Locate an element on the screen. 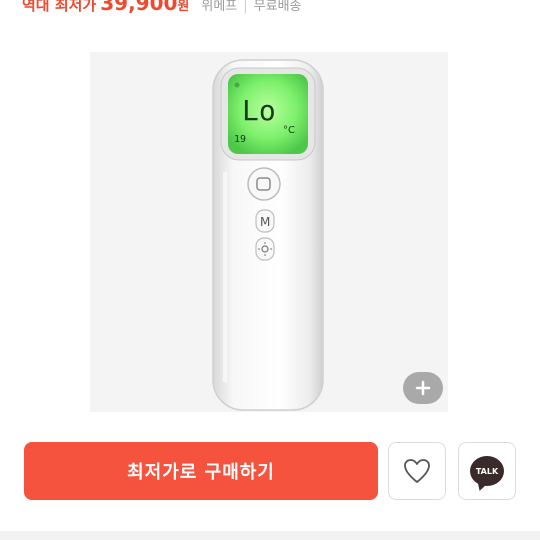  like-button is located at coordinates (417, 471).